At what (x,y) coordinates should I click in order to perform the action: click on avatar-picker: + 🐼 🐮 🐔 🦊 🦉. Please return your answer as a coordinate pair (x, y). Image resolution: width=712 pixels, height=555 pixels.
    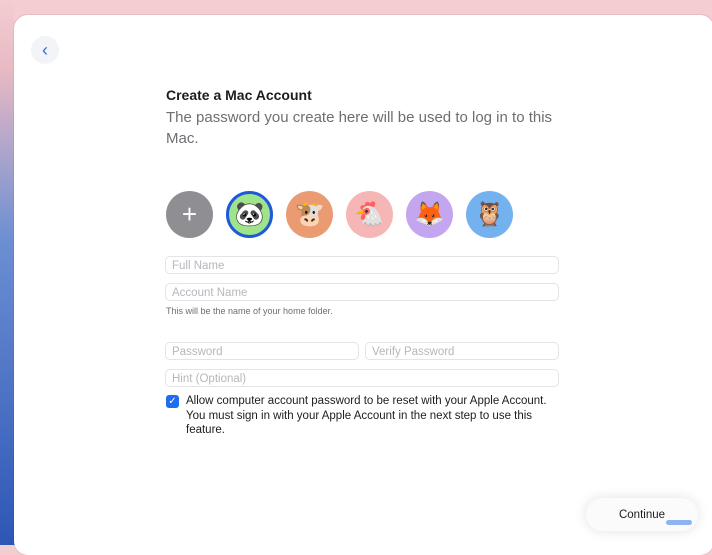
    Looking at the image, I should click on (339, 214).